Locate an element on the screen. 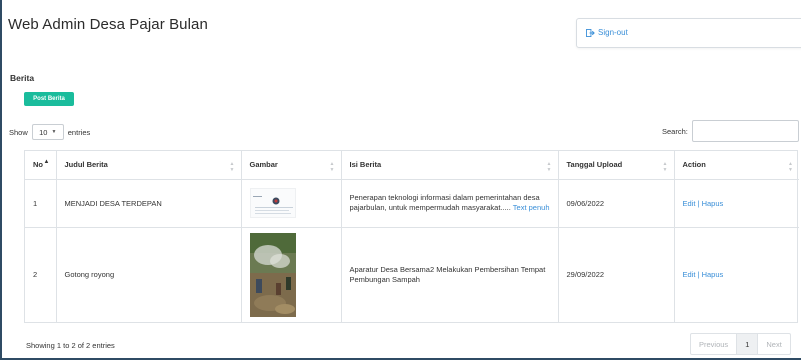 The height and width of the screenshot is (360, 801). pagination: Previous 1 Next is located at coordinates (740, 344).